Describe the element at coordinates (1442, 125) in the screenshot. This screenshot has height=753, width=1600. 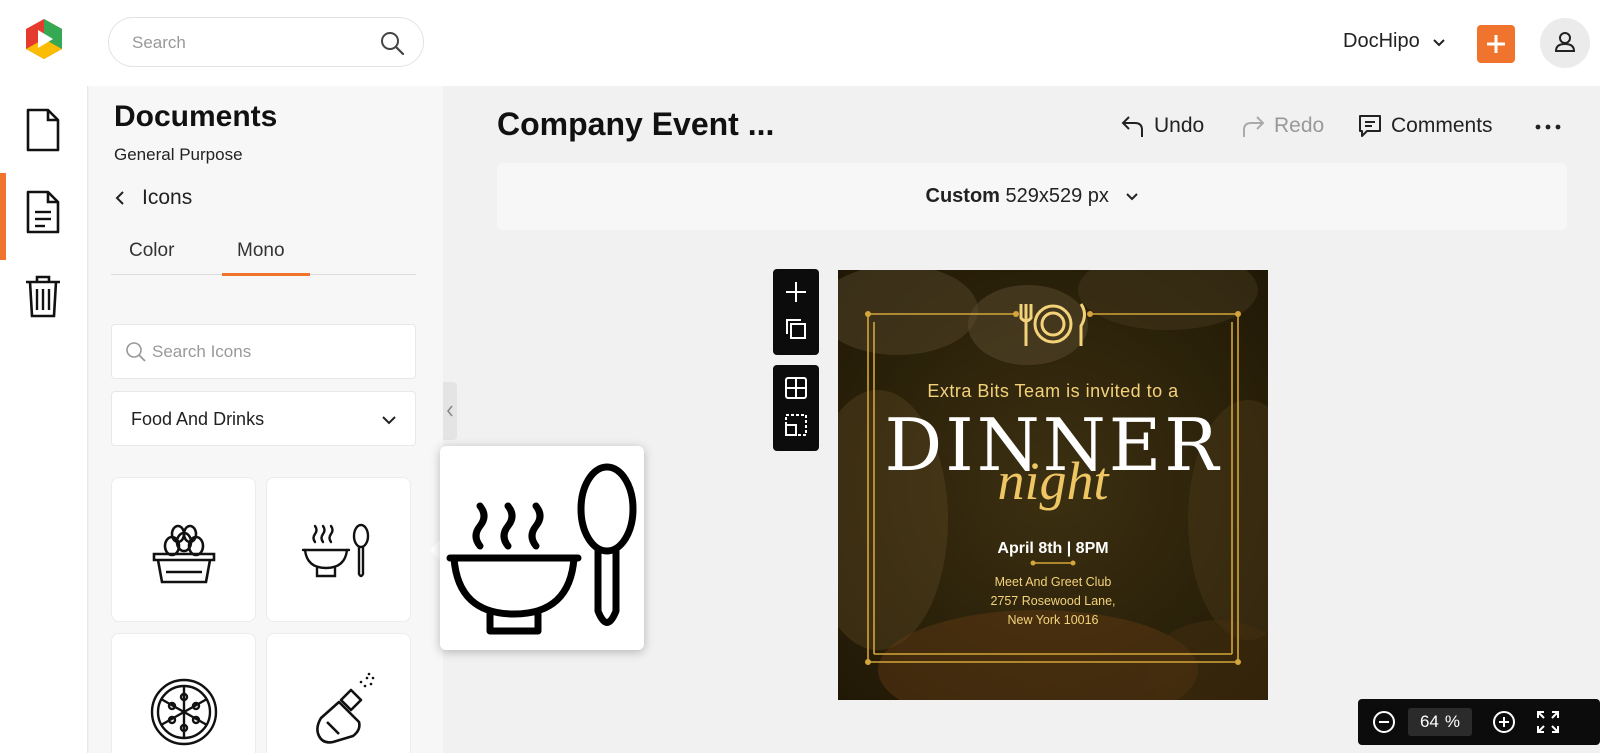
I see `comments-label: Comments` at that location.